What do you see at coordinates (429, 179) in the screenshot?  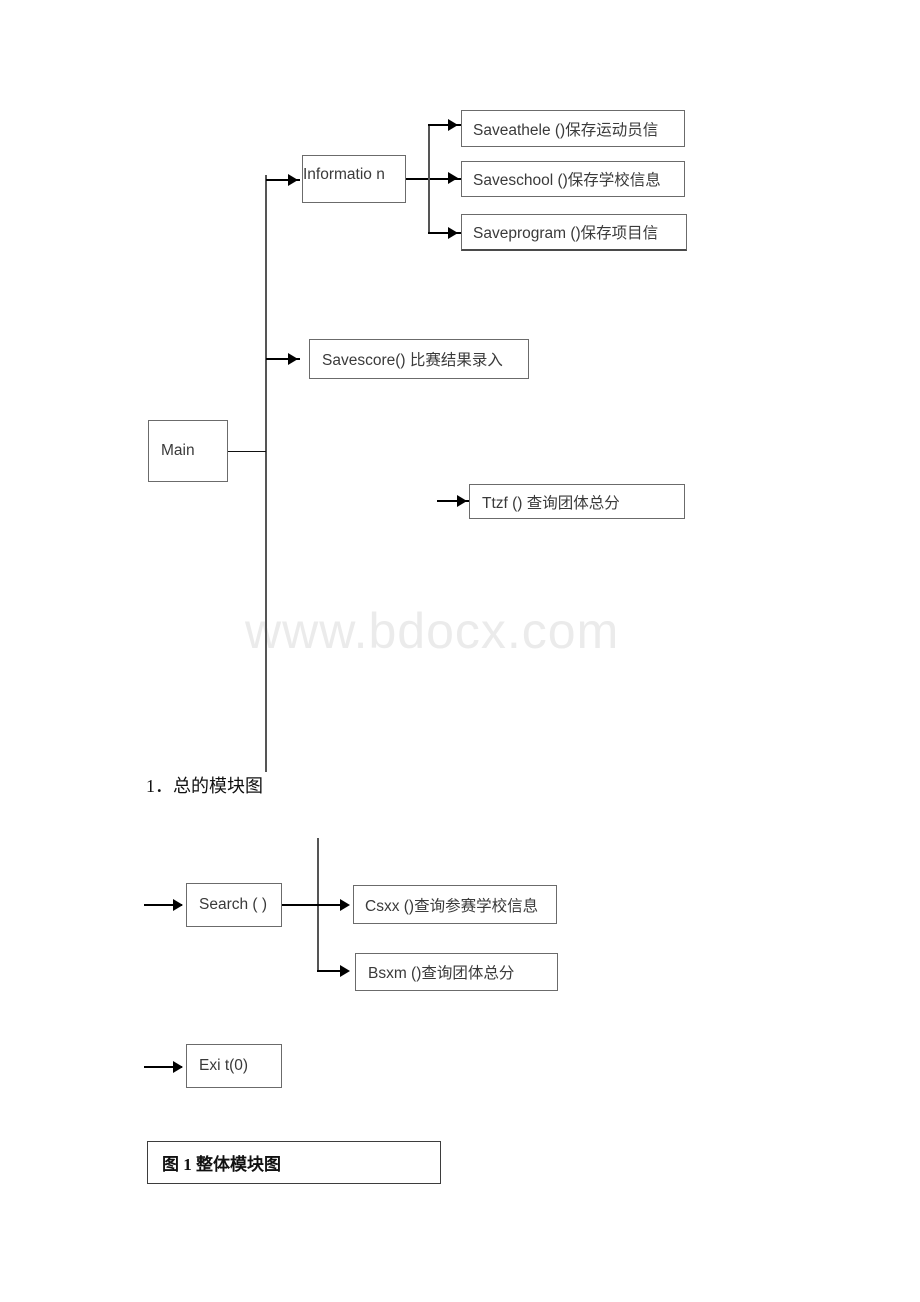 I see `diagram-one-information-distributor` at bounding box center [429, 179].